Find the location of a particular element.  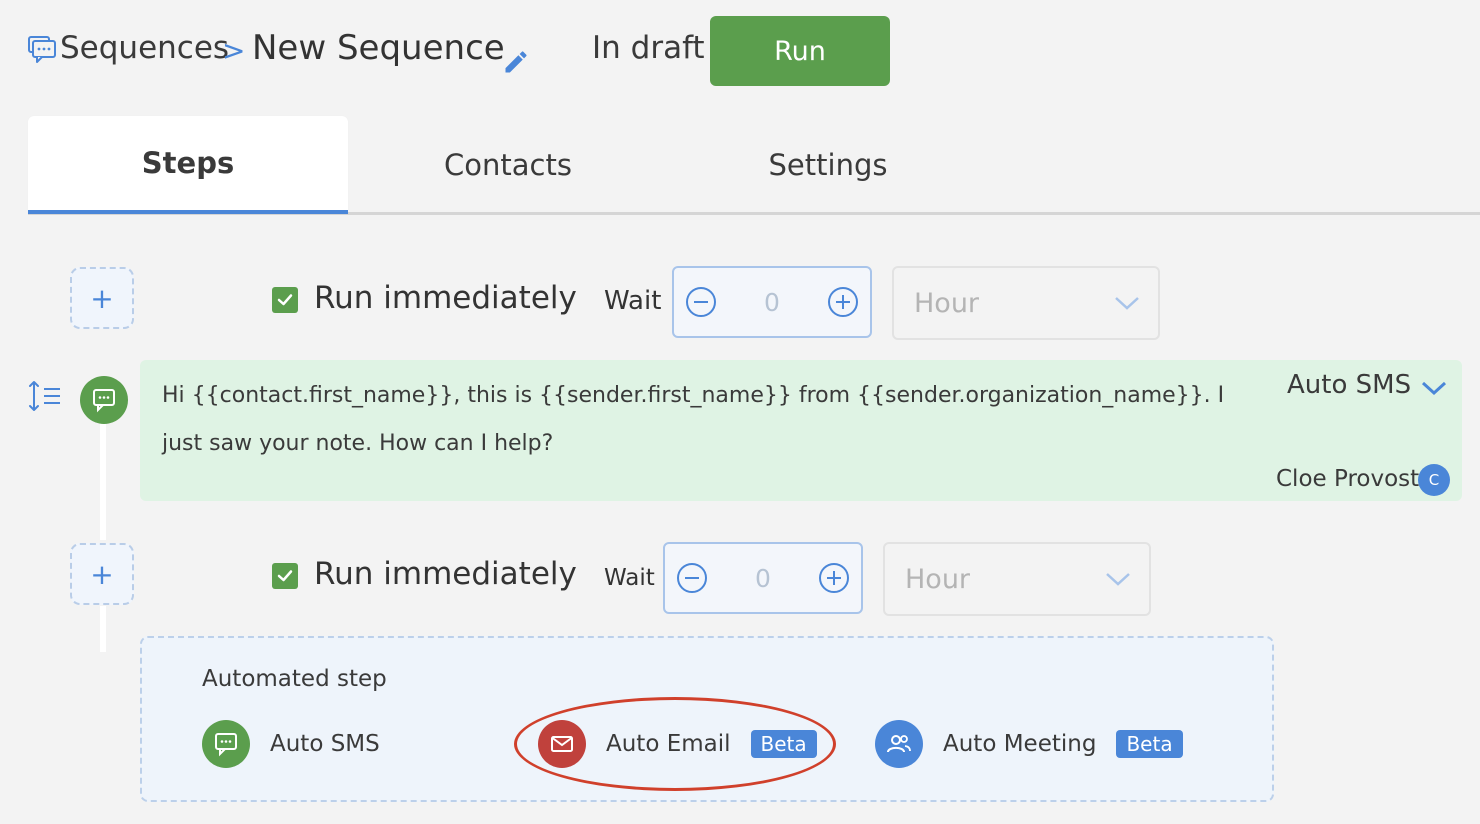

step-type-label: Auto SMS is located at coordinates (1349, 385).